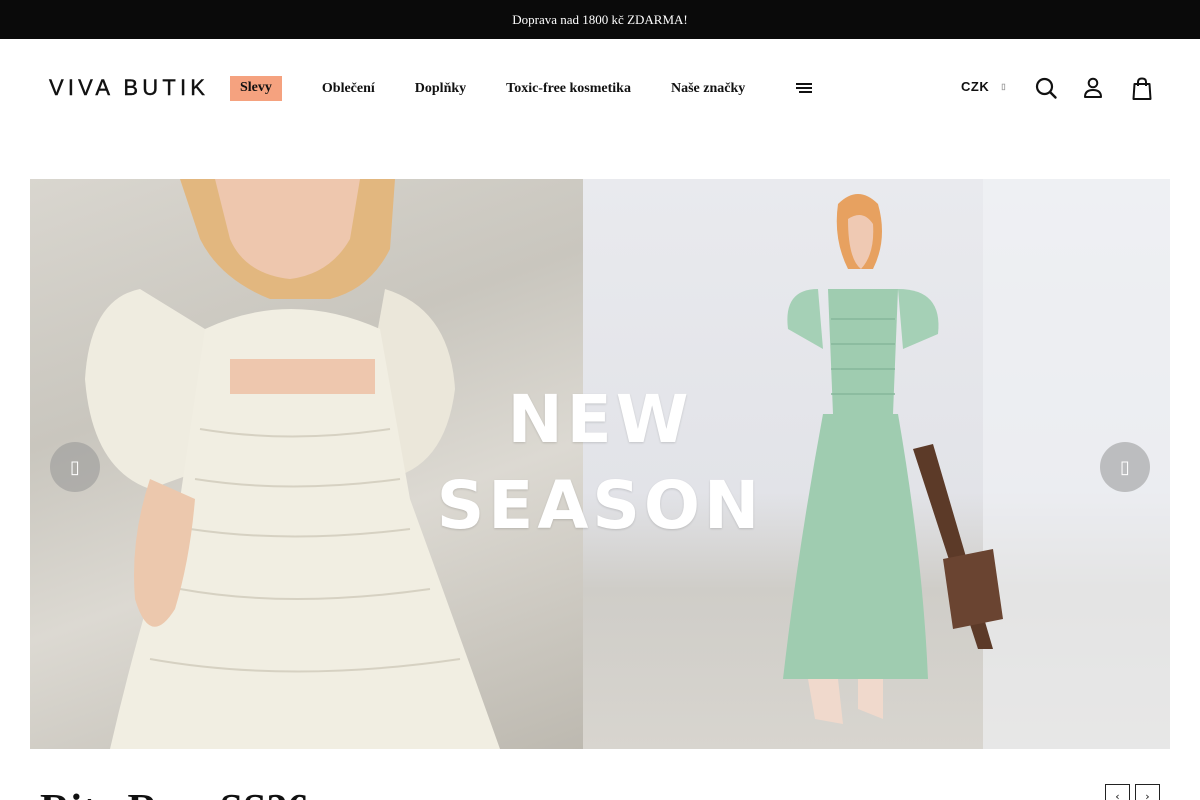 The height and width of the screenshot is (800, 1200). I want to click on section-title: Rita Row SS26, so click(174, 793).